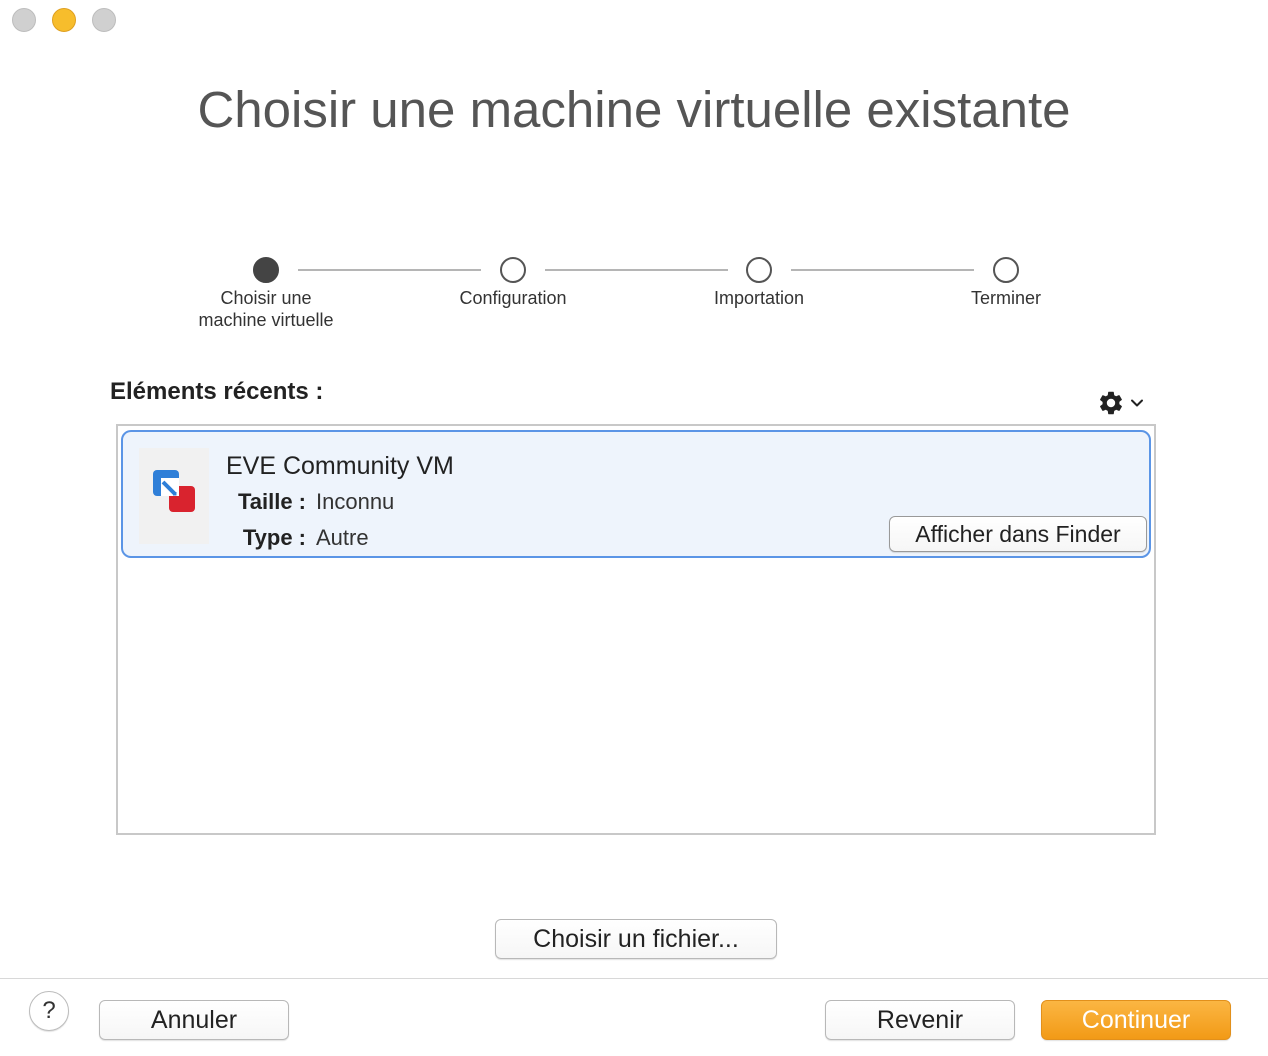 This screenshot has height=1056, width=1268. What do you see at coordinates (266, 309) in the screenshot?
I see `step-label-choose-vm: Choisir une machine virtuelle` at bounding box center [266, 309].